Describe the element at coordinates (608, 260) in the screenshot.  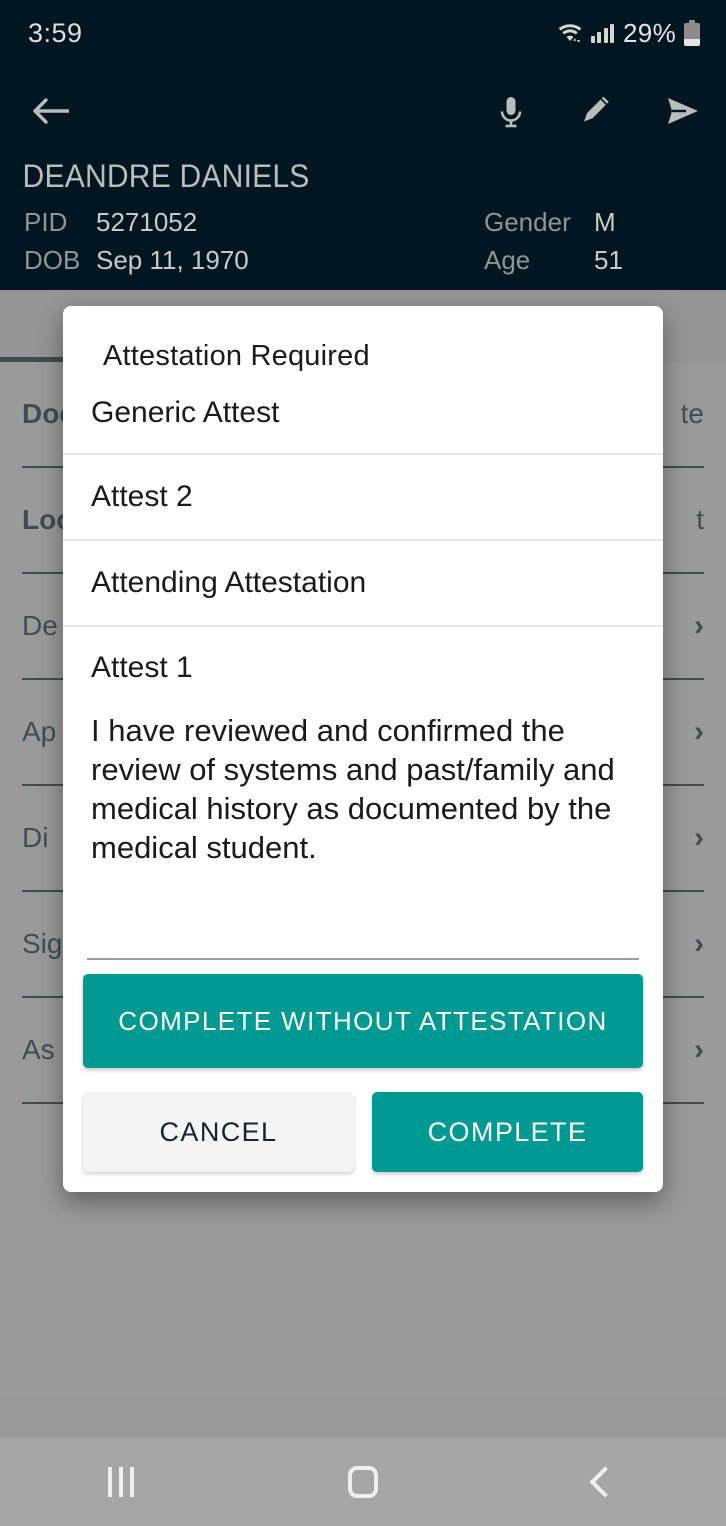
I see `age-value: 51` at that location.